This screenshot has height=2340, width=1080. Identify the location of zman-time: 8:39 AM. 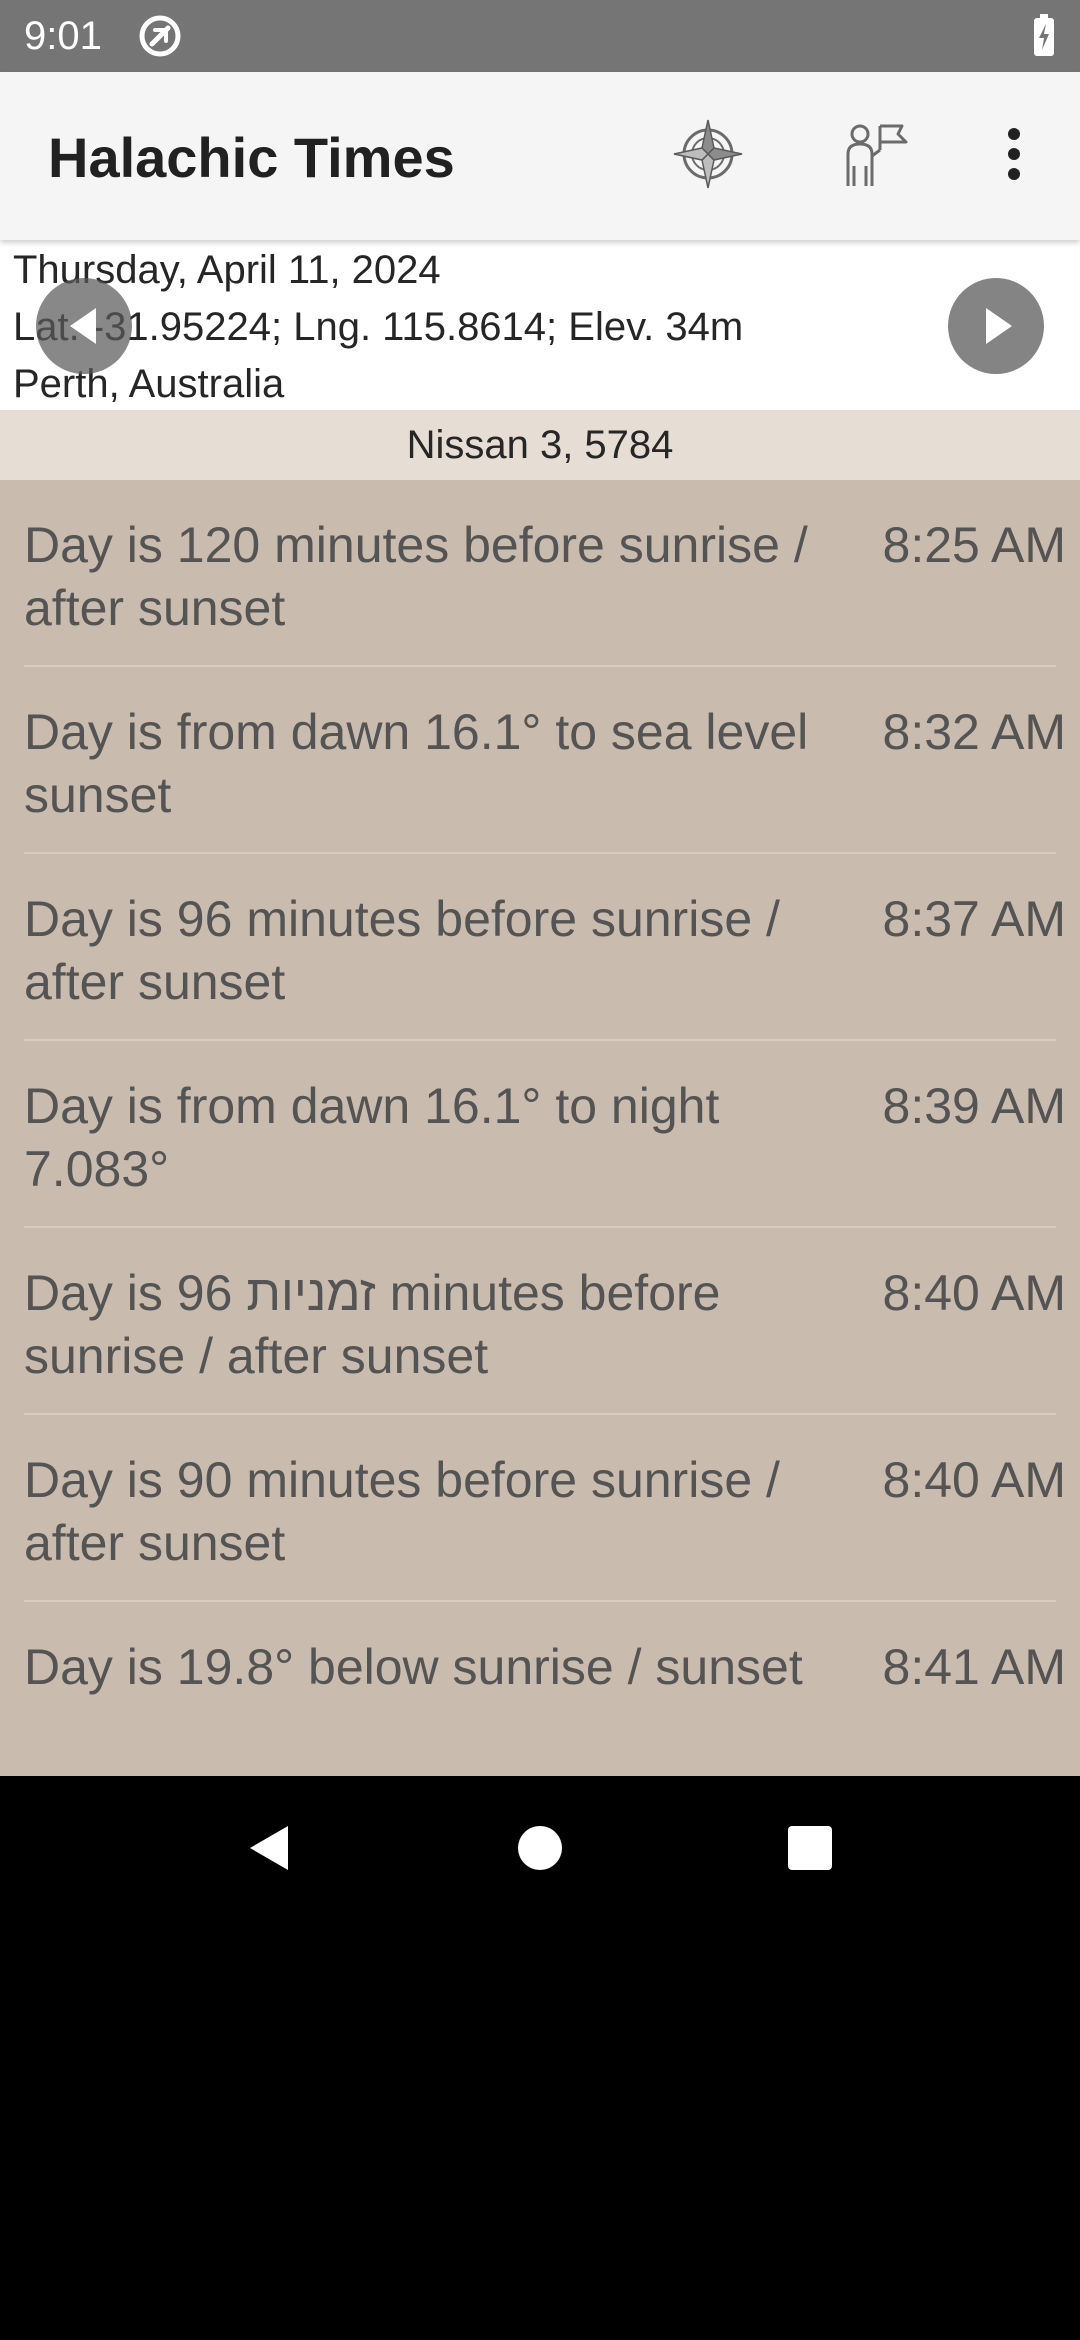
(974, 1106).